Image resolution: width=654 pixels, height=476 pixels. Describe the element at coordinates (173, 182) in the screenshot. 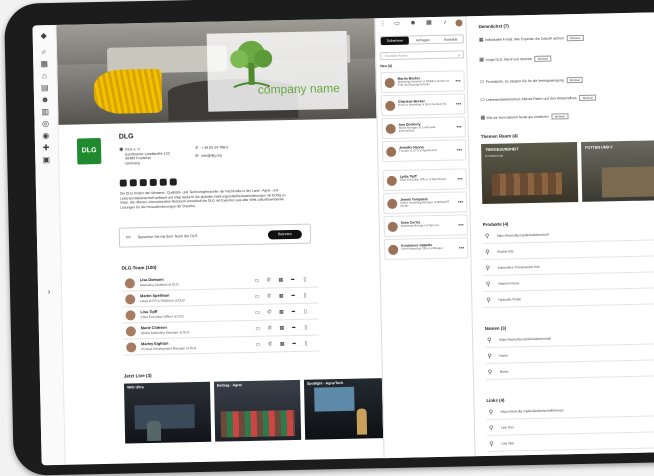

I see `xing-icon` at that location.